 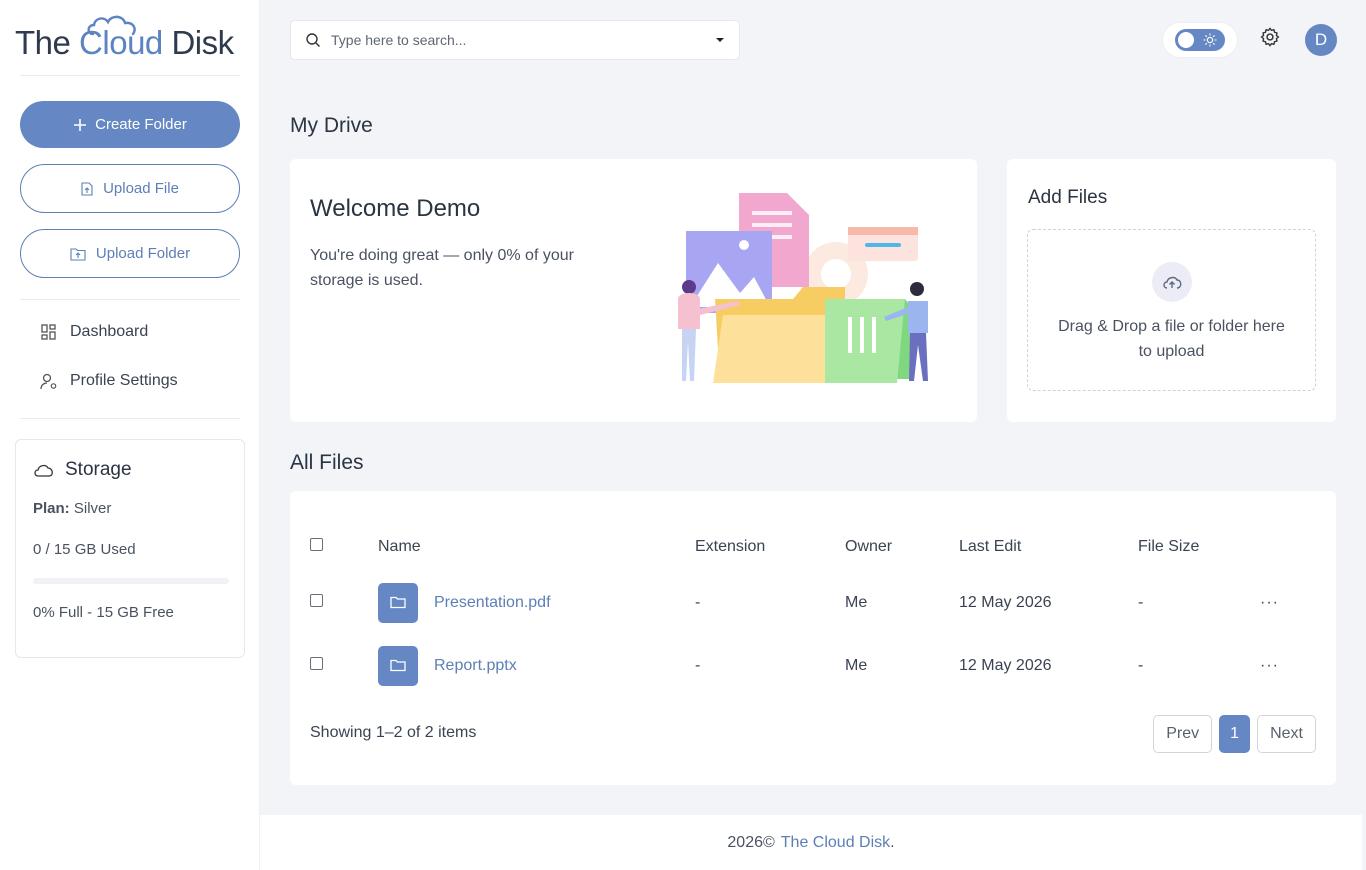 I want to click on storage-title: Storage, so click(x=82, y=470).